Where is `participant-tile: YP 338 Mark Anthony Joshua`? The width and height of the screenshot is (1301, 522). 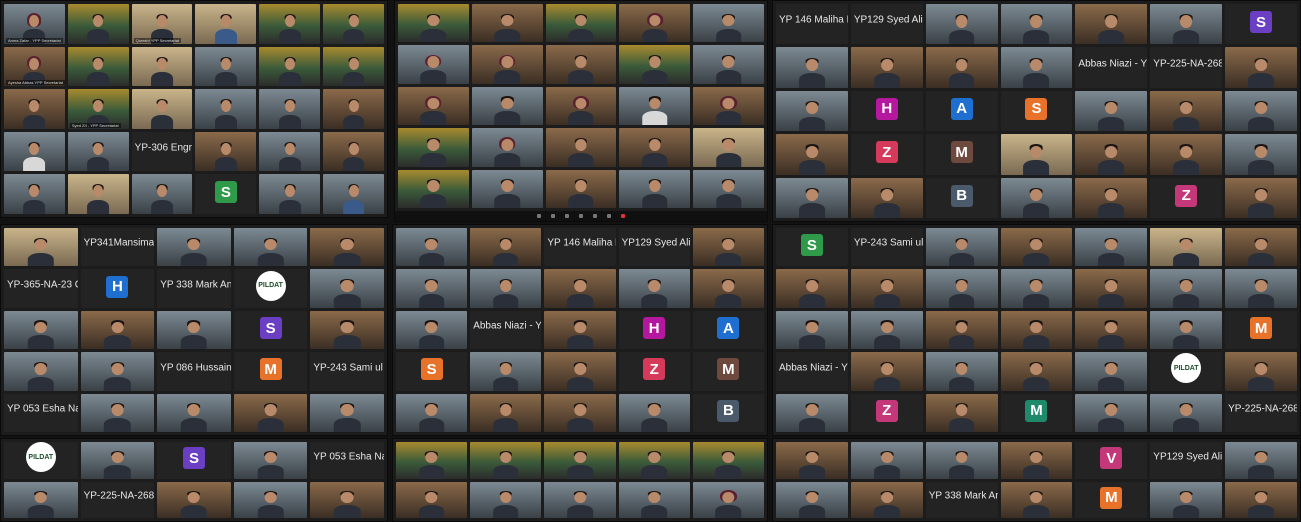
participant-tile: YP 338 Mark Anthony Joshua is located at coordinates (194, 288).